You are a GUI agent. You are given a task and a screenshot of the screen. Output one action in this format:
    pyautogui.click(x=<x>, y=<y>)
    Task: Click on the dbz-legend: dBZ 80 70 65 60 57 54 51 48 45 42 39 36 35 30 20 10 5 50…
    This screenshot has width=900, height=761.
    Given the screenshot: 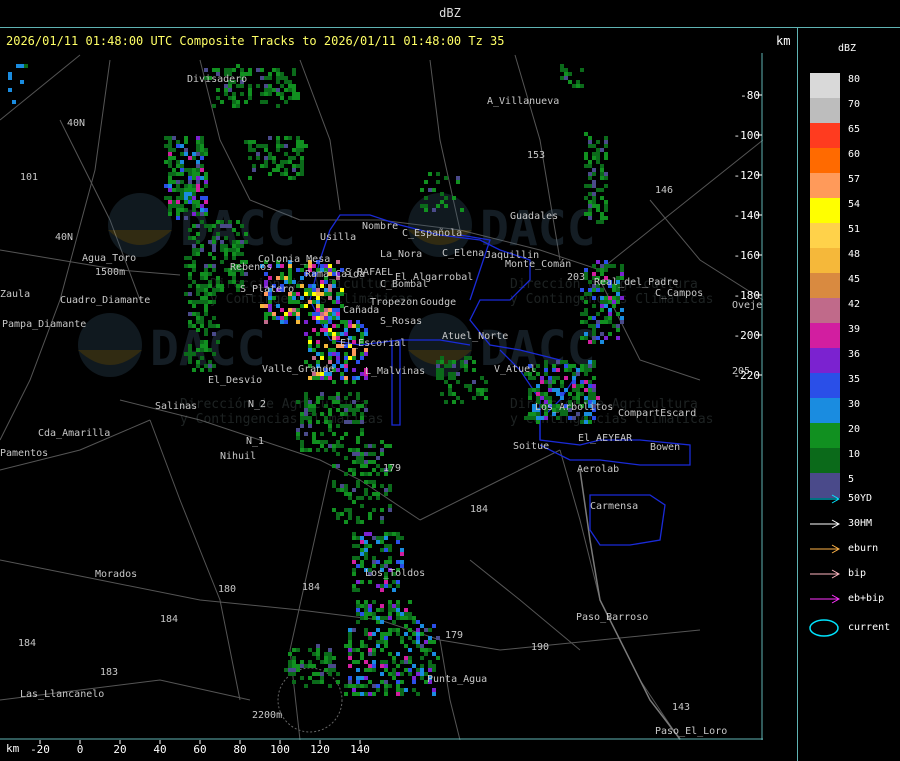 What is the action you would take?
    pyautogui.click(x=849, y=394)
    